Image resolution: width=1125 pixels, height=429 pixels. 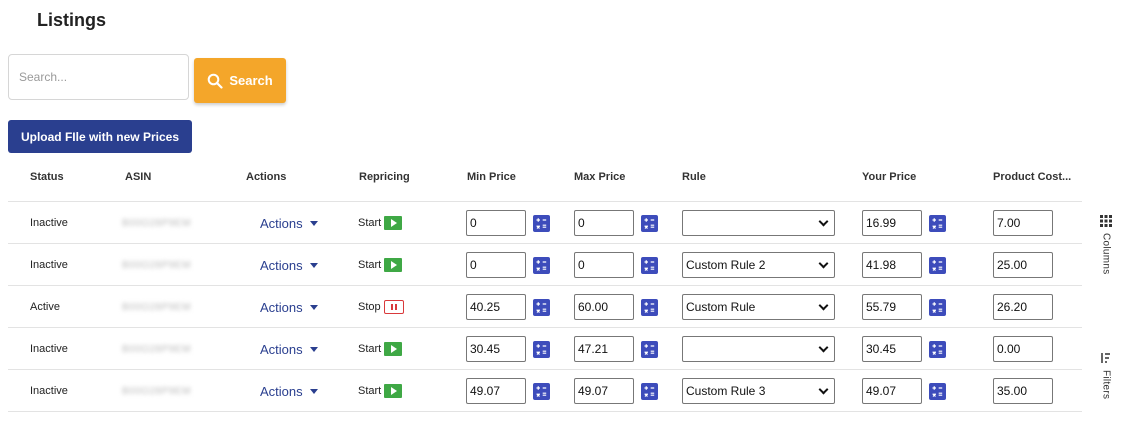 I want to click on search-button-label: Search, so click(x=251, y=80).